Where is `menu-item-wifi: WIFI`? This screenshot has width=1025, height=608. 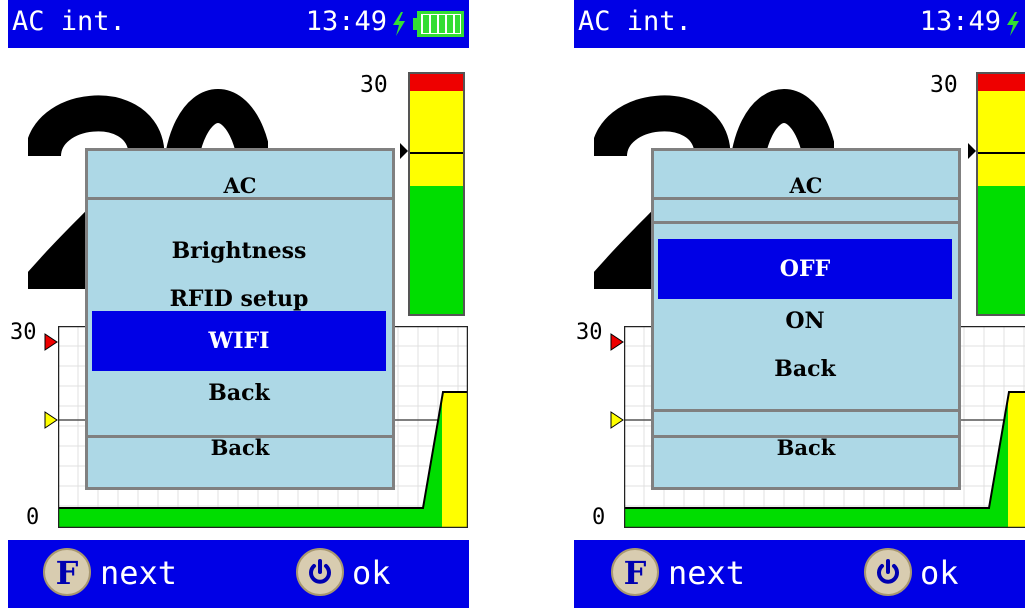 menu-item-wifi: WIFI is located at coordinates (239, 341).